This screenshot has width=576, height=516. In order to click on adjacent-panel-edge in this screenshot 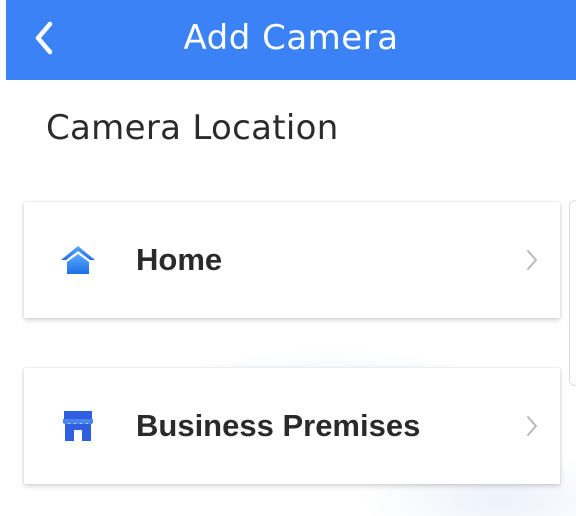, I will do `click(572, 293)`.